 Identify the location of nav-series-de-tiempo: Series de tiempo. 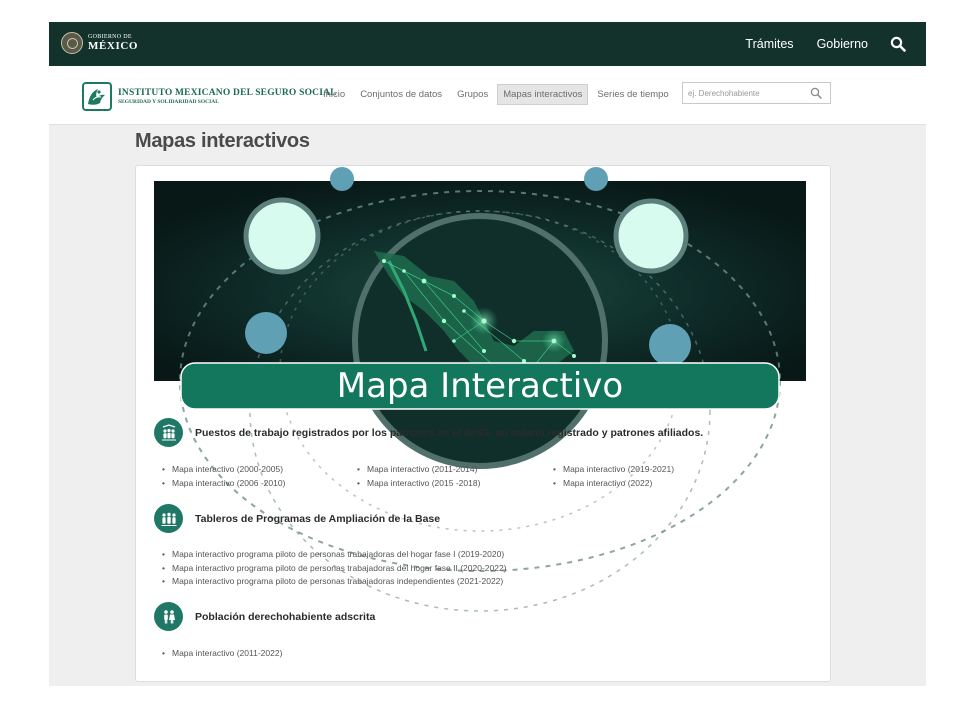
(632, 94).